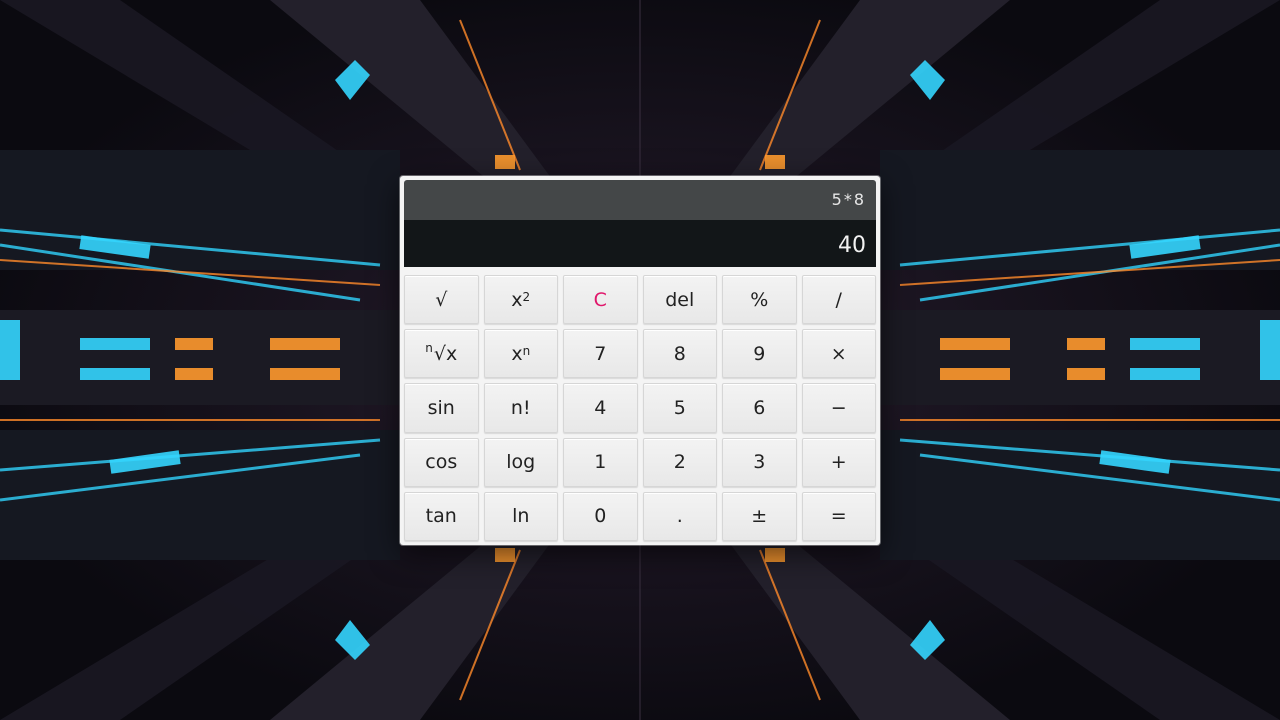  I want to click on calculator-display: 5*8 40, so click(640, 223).